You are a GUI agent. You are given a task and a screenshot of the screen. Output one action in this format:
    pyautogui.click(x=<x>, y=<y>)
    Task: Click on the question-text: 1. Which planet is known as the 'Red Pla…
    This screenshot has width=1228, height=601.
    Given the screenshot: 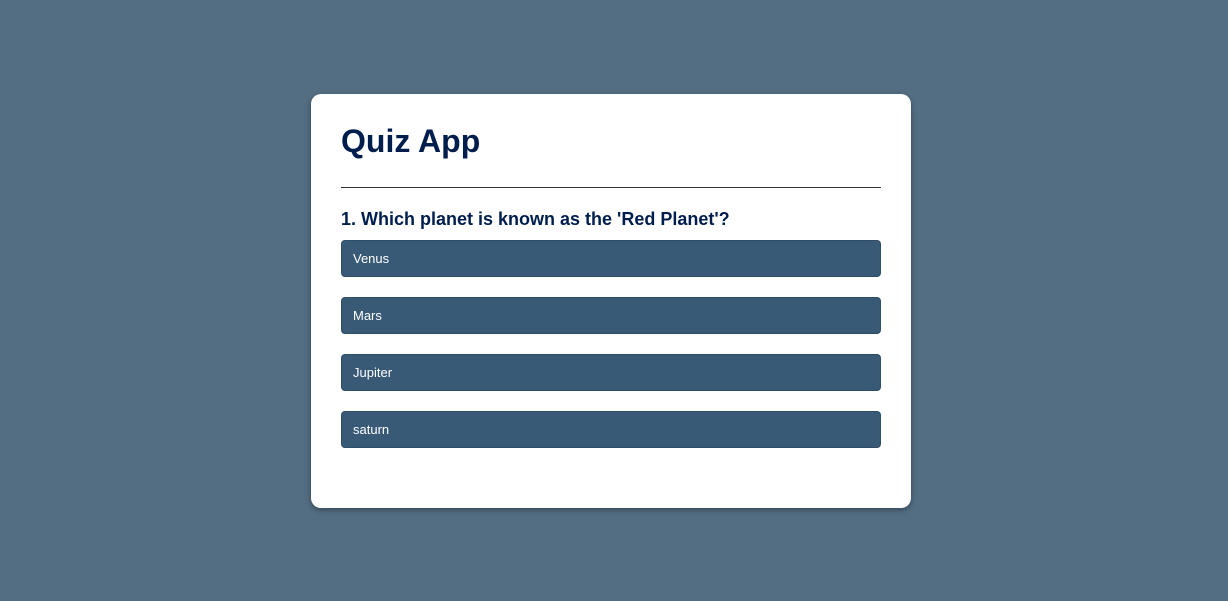 What is the action you would take?
    pyautogui.click(x=535, y=219)
    